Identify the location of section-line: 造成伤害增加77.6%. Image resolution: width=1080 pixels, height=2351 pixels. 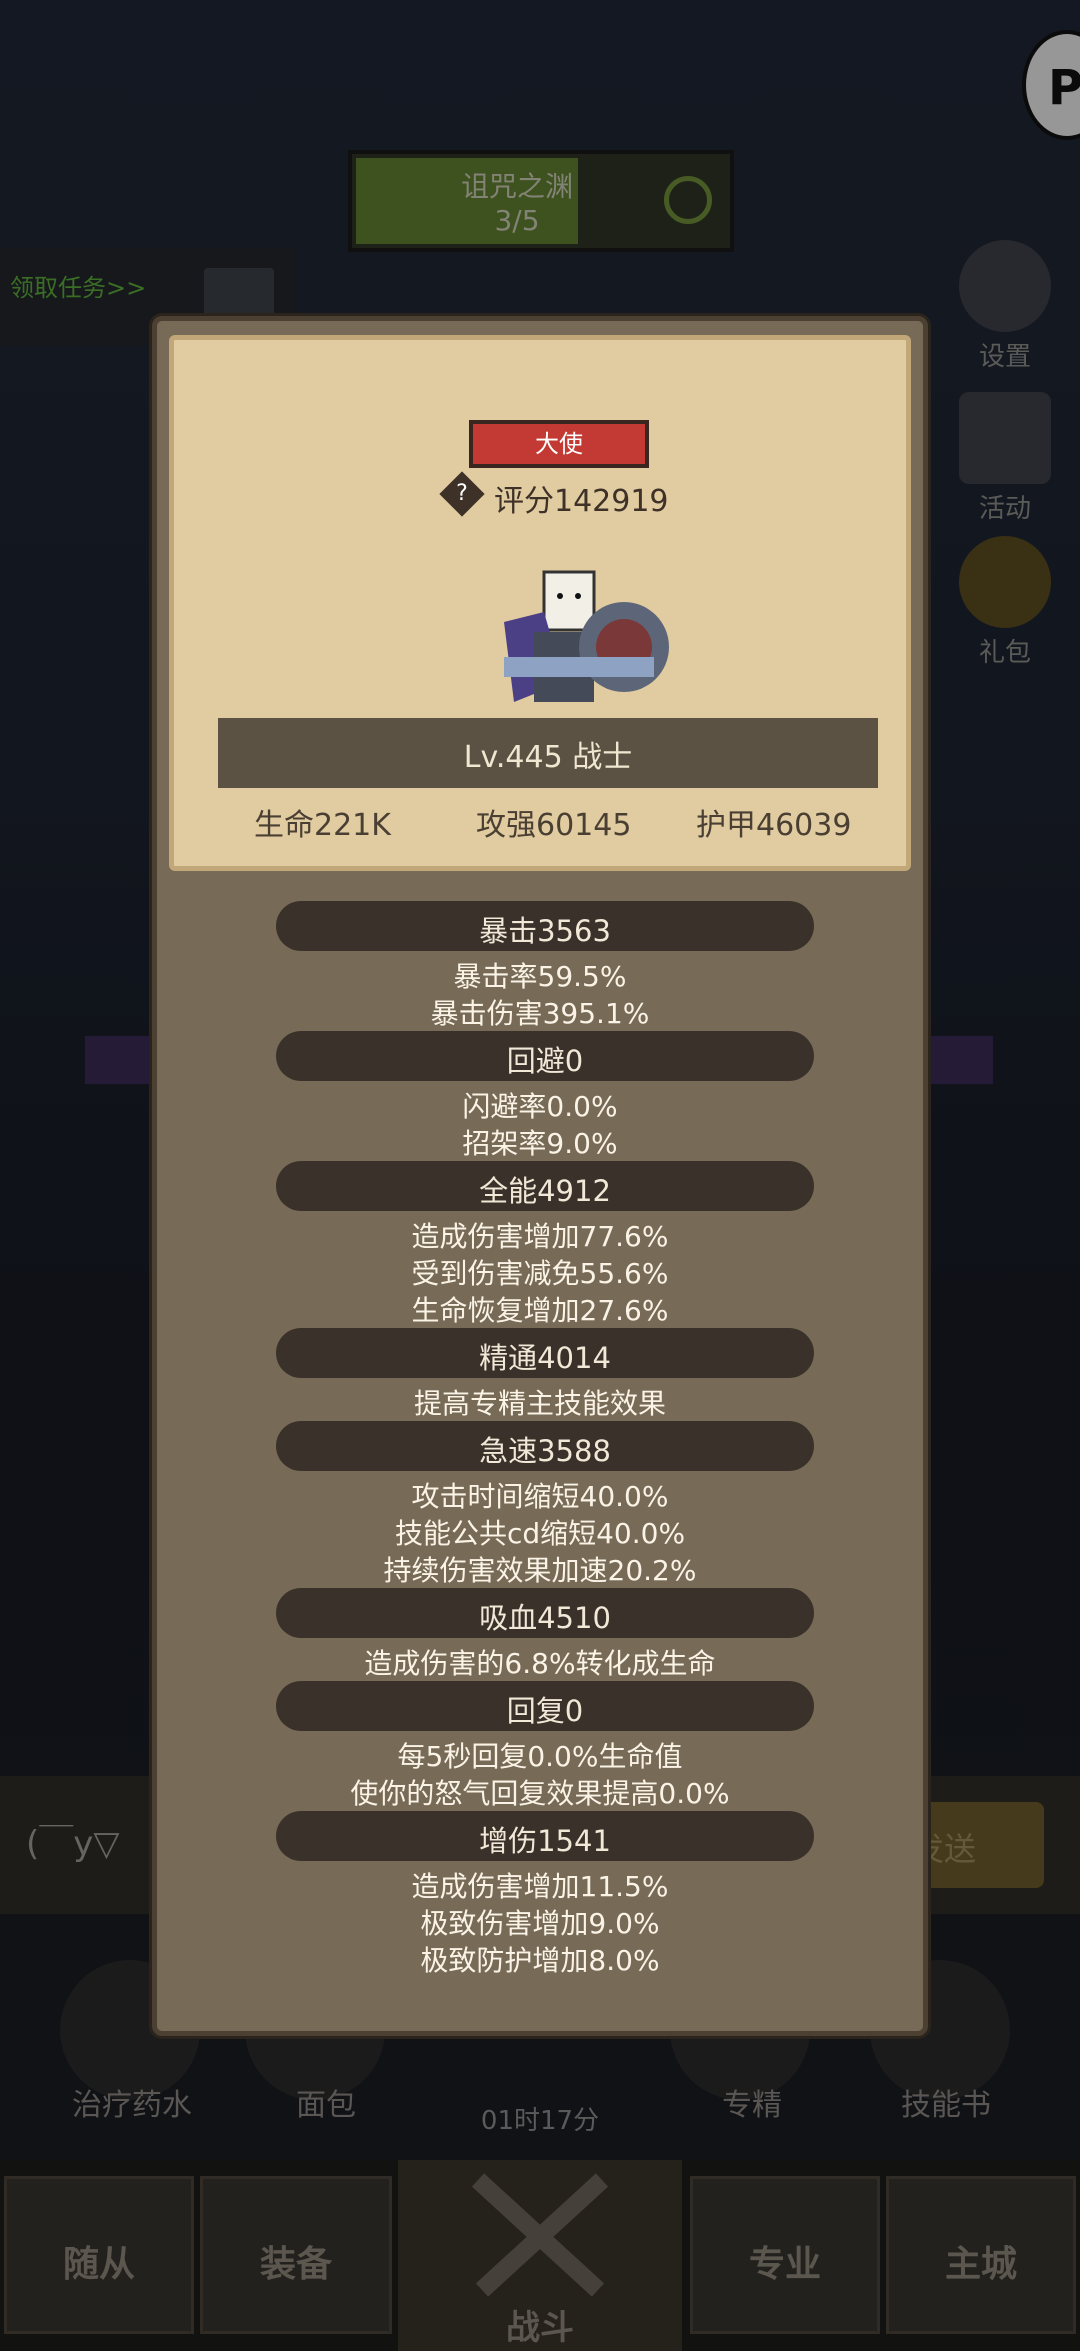
(540, 1236).